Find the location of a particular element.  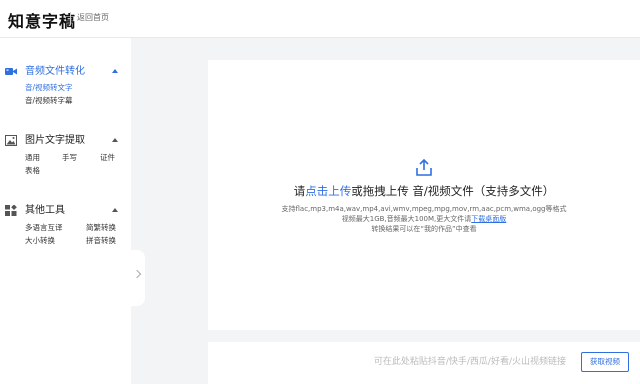

top-bar: 知意字稿 返回首页 is located at coordinates (320, 19).